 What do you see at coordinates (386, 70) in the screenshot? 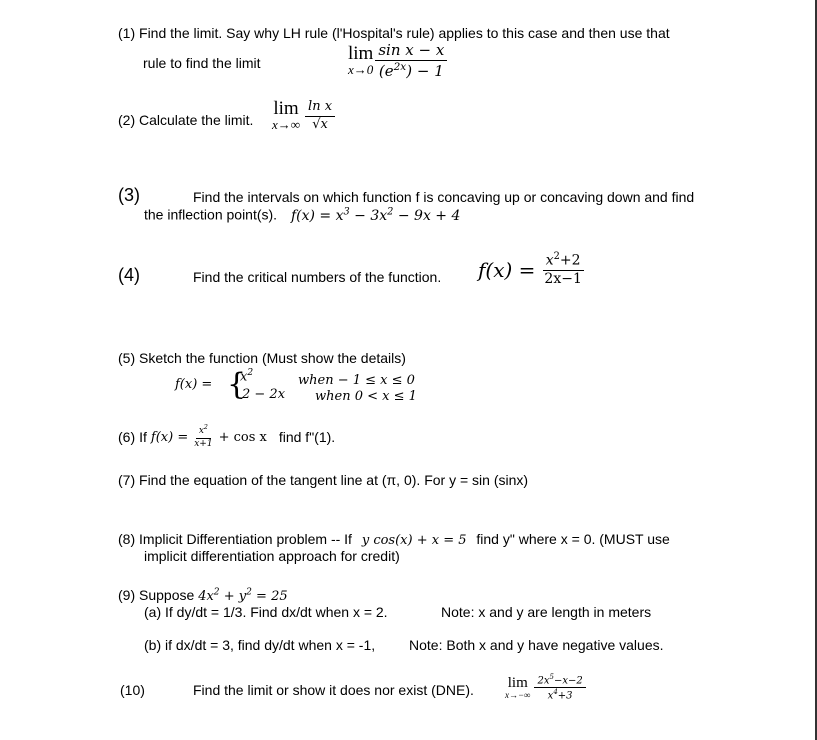
I see `den-base: (e` at bounding box center [386, 70].